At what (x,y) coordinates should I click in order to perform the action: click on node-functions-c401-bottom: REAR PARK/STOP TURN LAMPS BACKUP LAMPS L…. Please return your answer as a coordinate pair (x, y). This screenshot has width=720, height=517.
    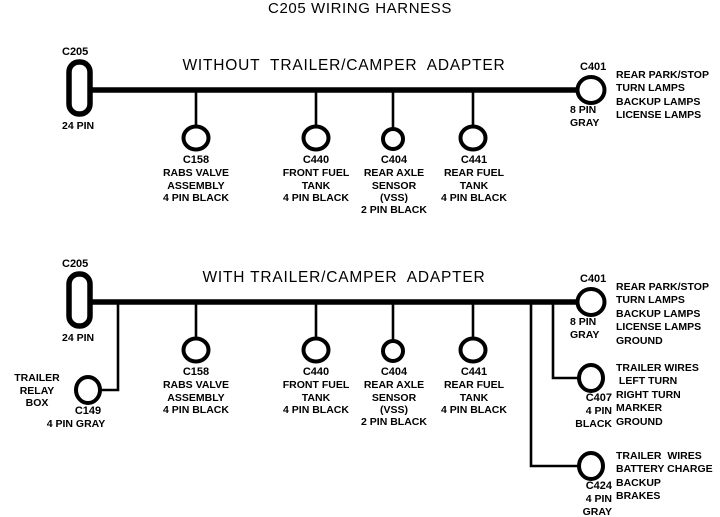
    Looking at the image, I should click on (662, 314).